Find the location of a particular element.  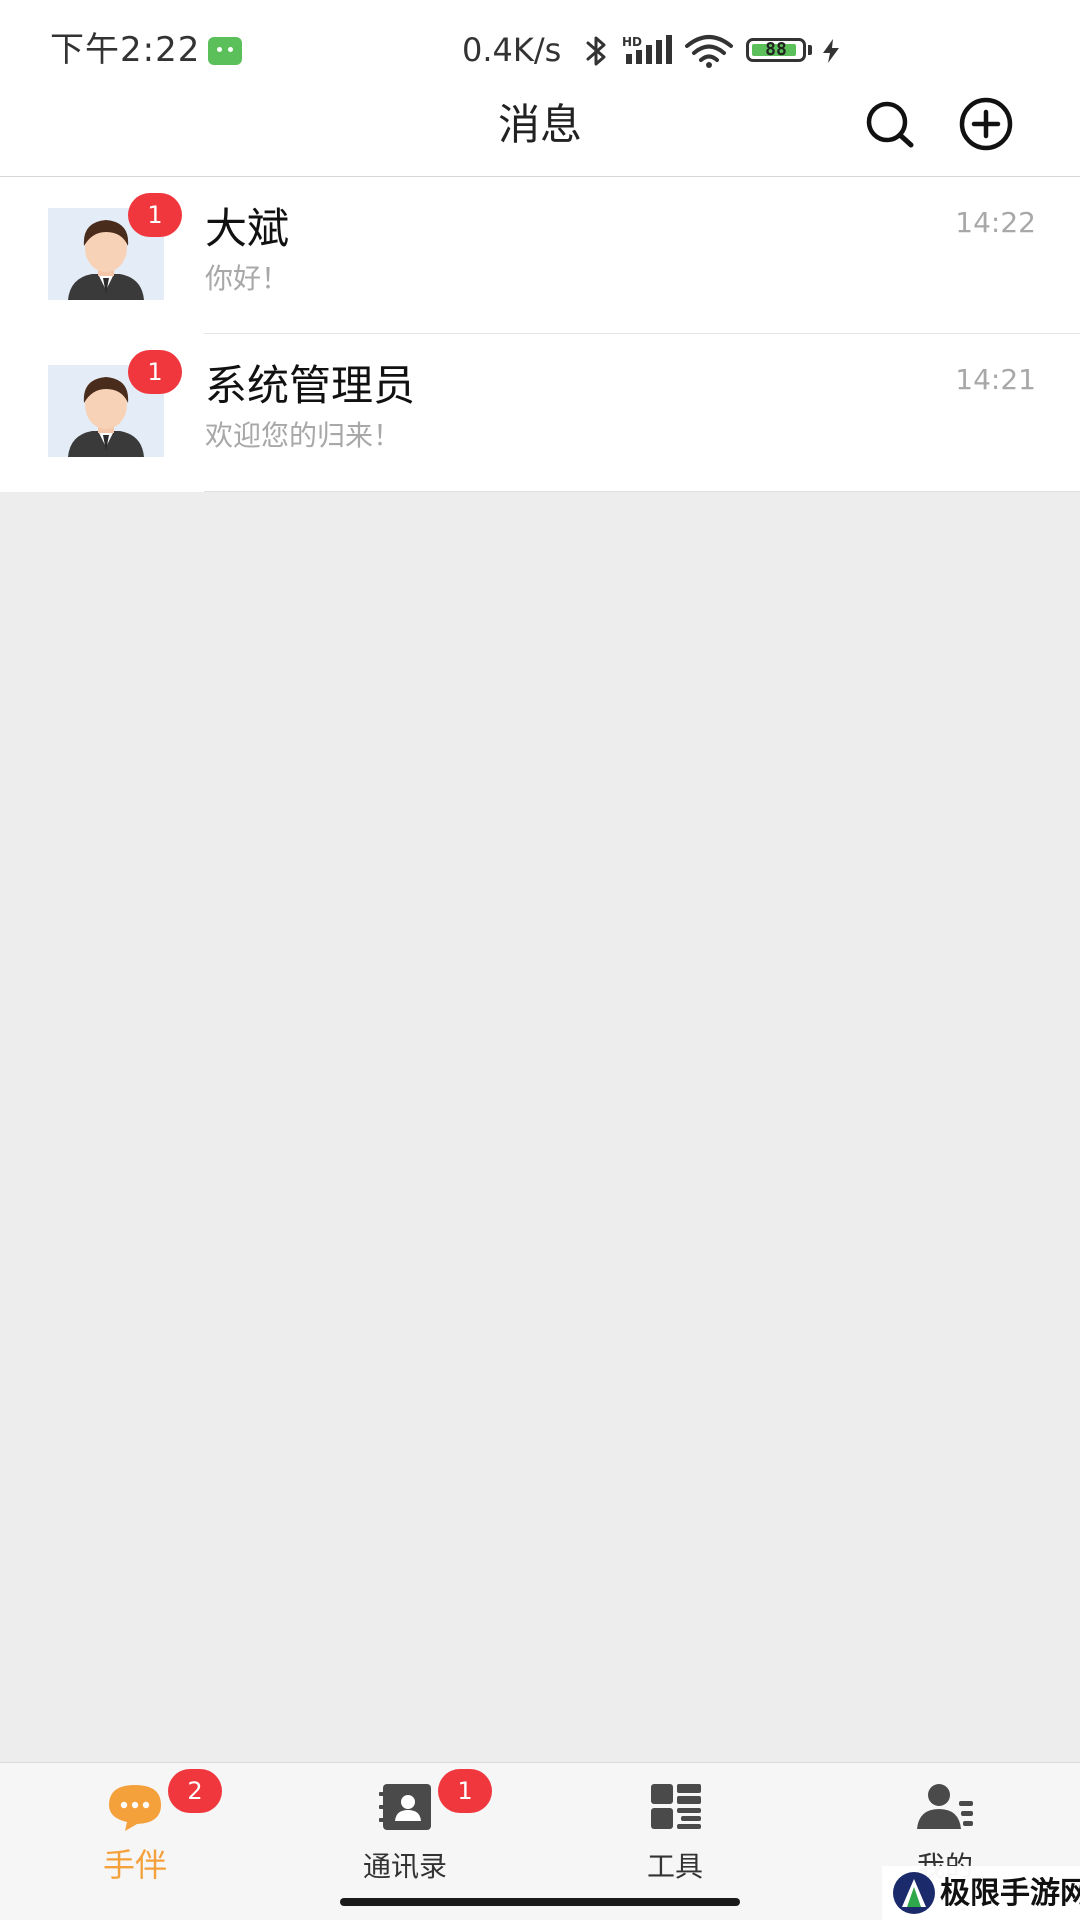

cell-signal-icon: HD is located at coordinates (647, 49).